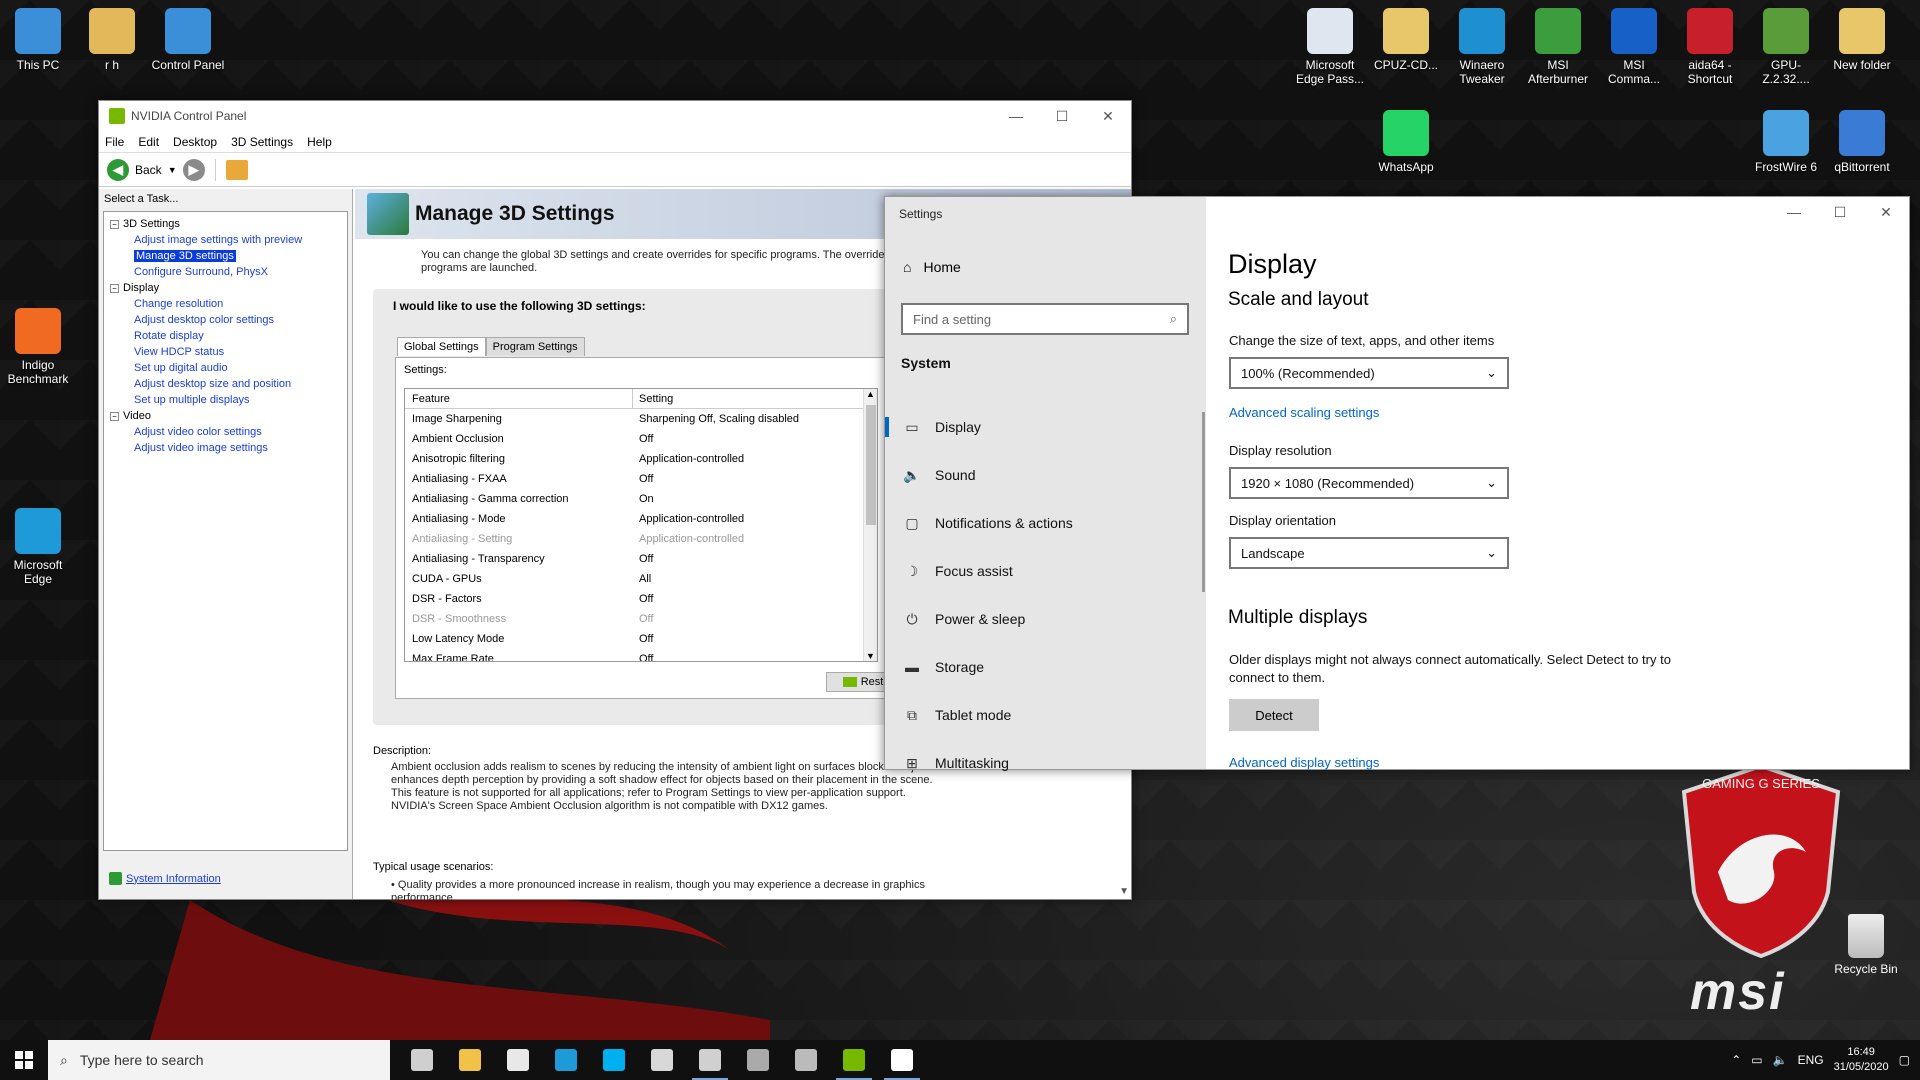  Describe the element at coordinates (641, 619) in the screenshot. I see `table-row: DSR - Smoothness Off` at that location.